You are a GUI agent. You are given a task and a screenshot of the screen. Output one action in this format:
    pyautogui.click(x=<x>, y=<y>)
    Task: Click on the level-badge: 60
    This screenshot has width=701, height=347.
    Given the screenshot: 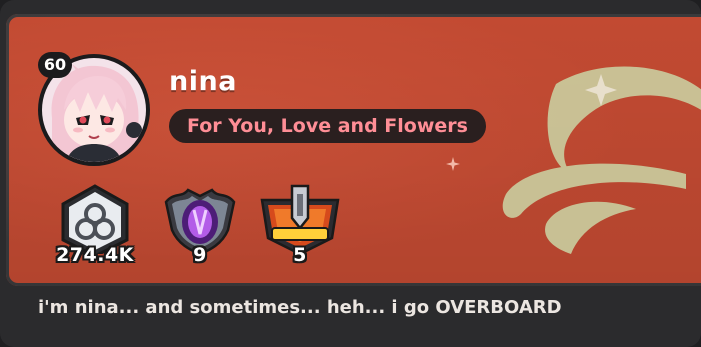 What is the action you would take?
    pyautogui.click(x=55, y=65)
    